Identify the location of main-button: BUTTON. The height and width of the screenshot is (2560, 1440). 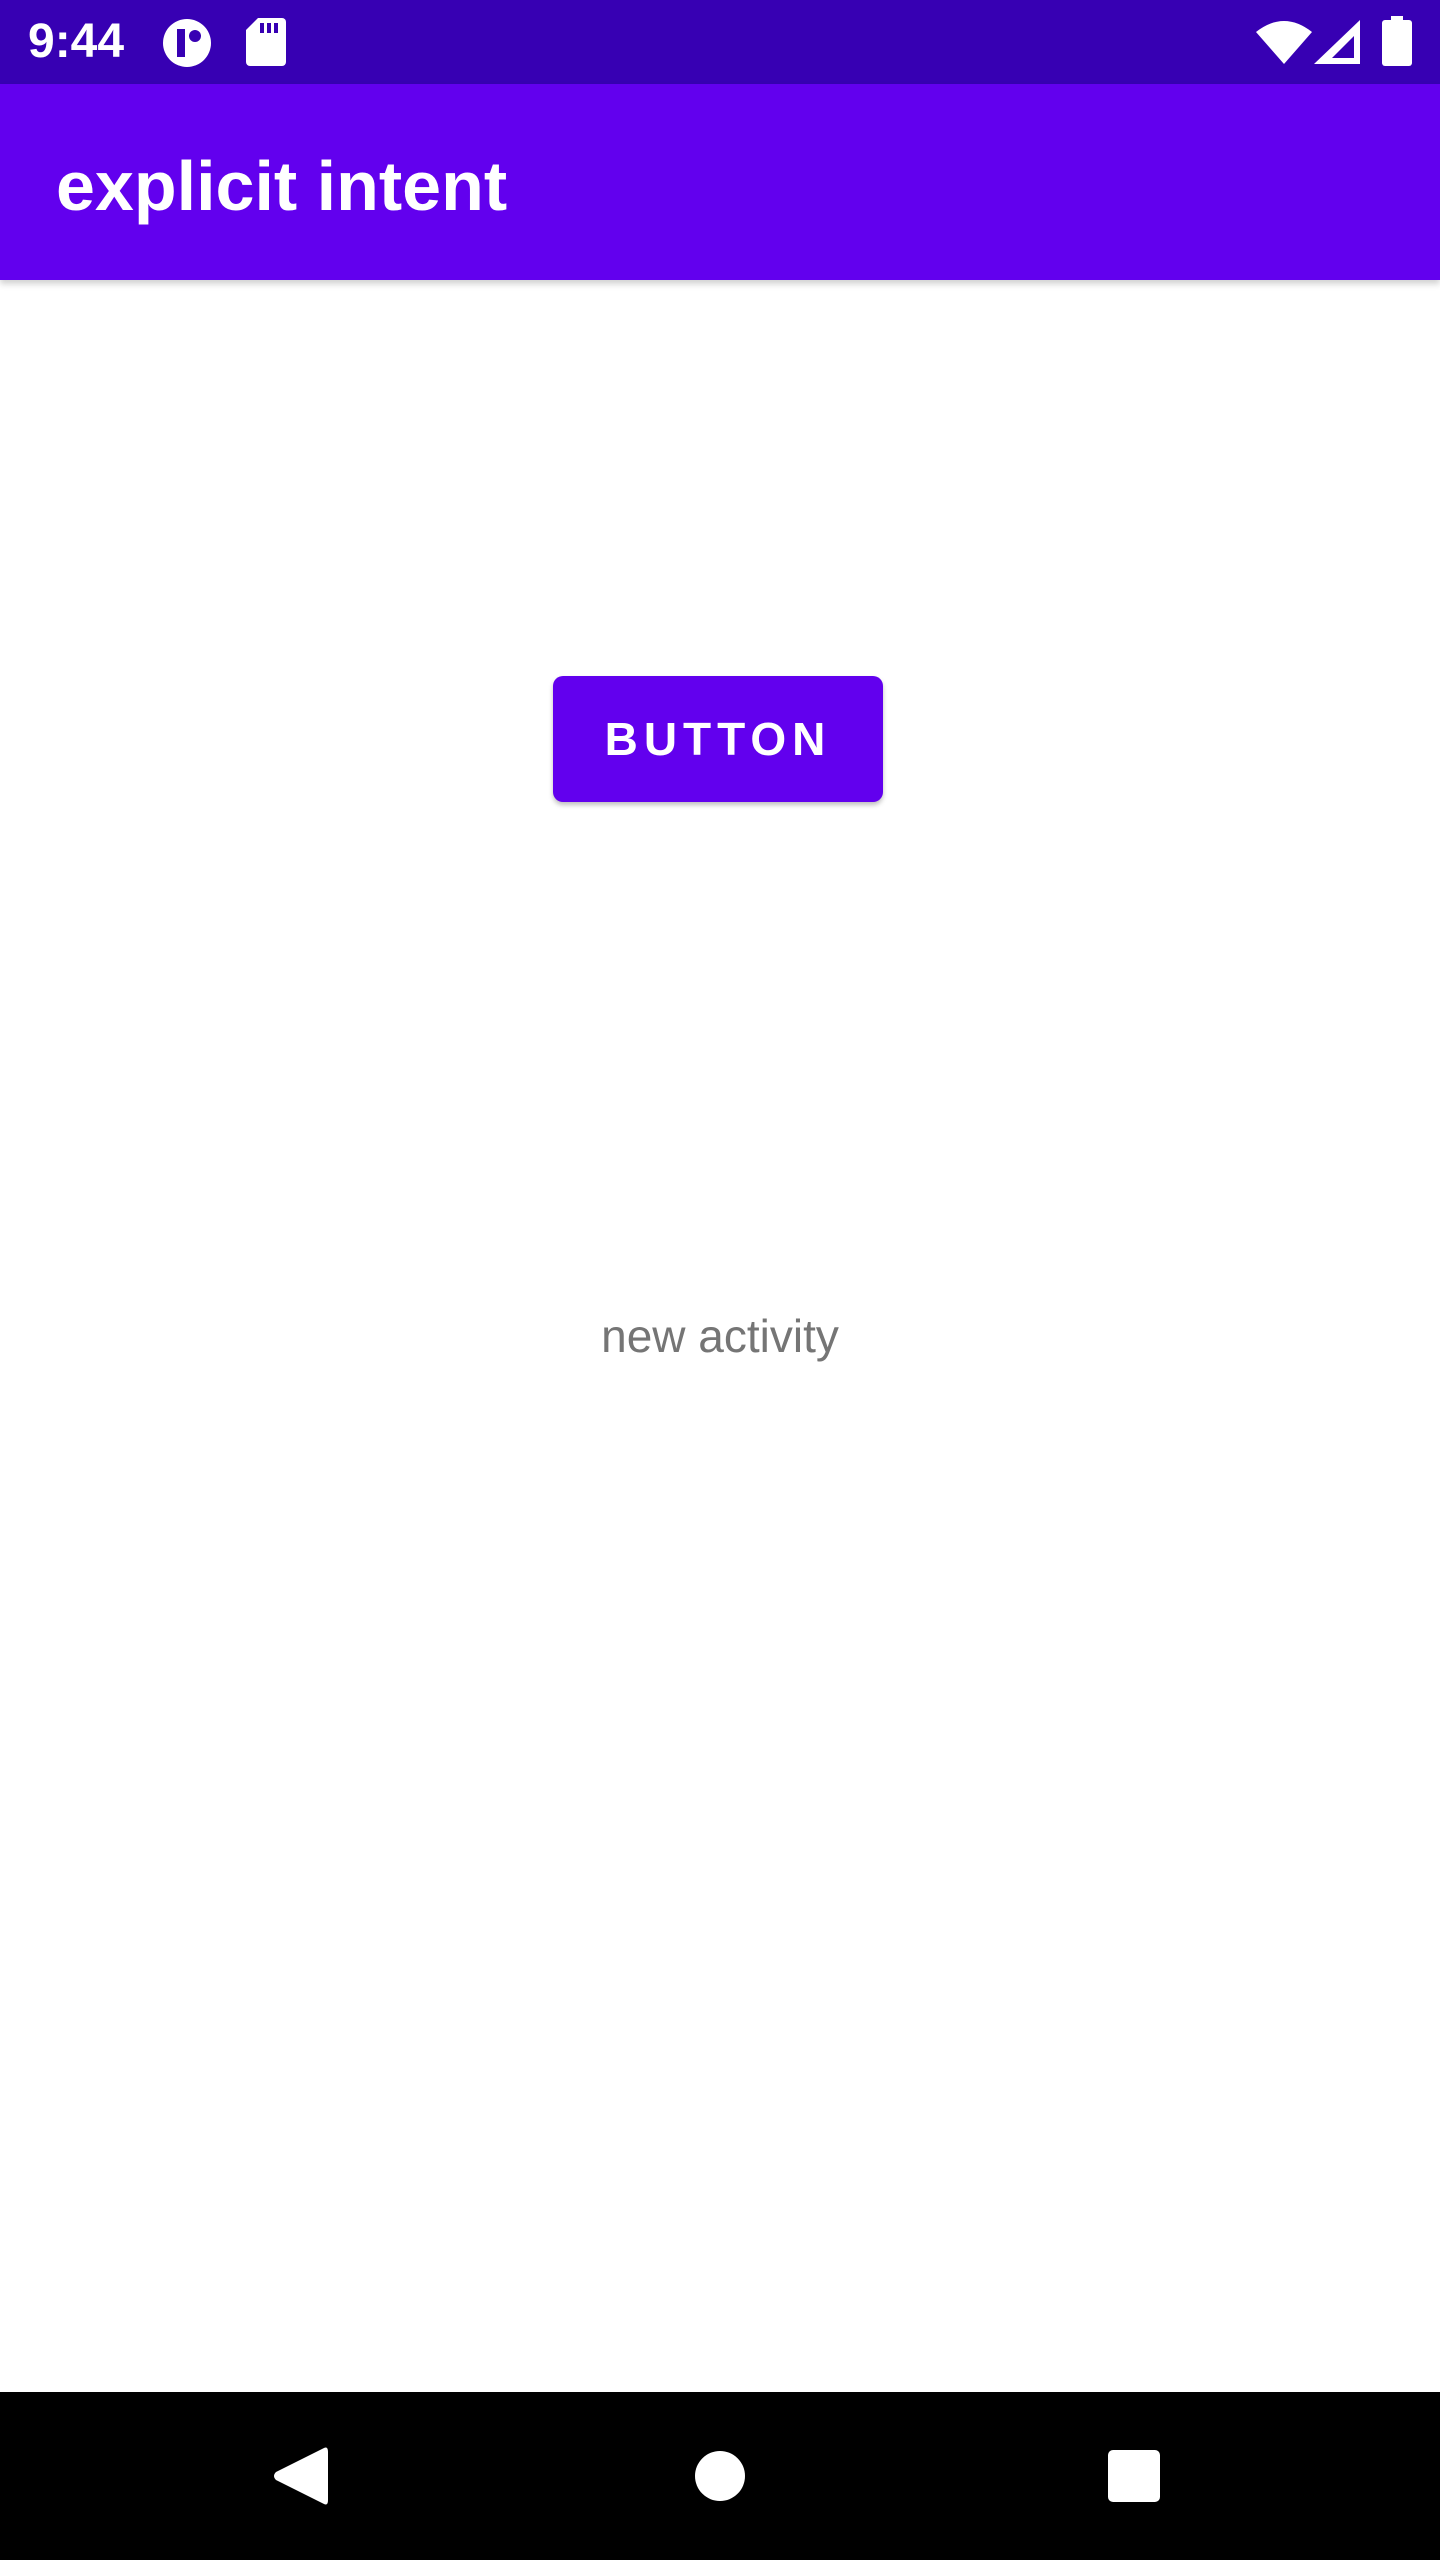
(718, 739).